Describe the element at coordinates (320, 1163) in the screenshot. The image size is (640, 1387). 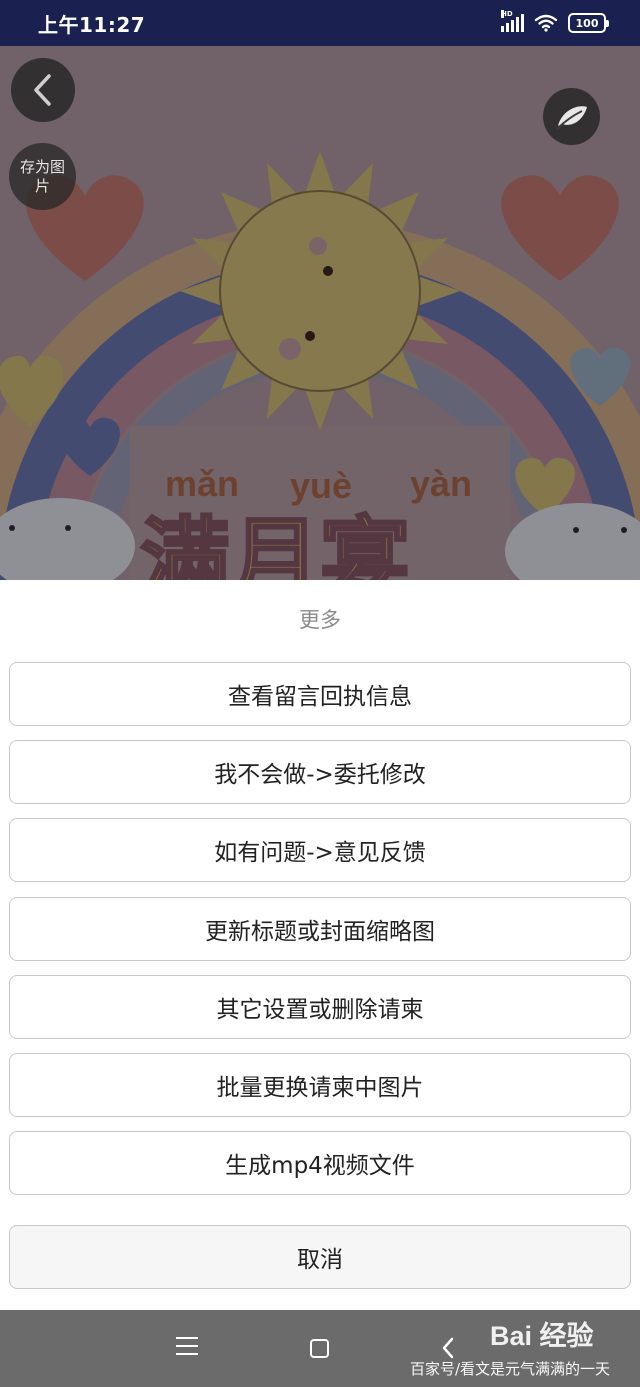
I see `generate-mp4-button: 生成mp4视频文件` at that location.